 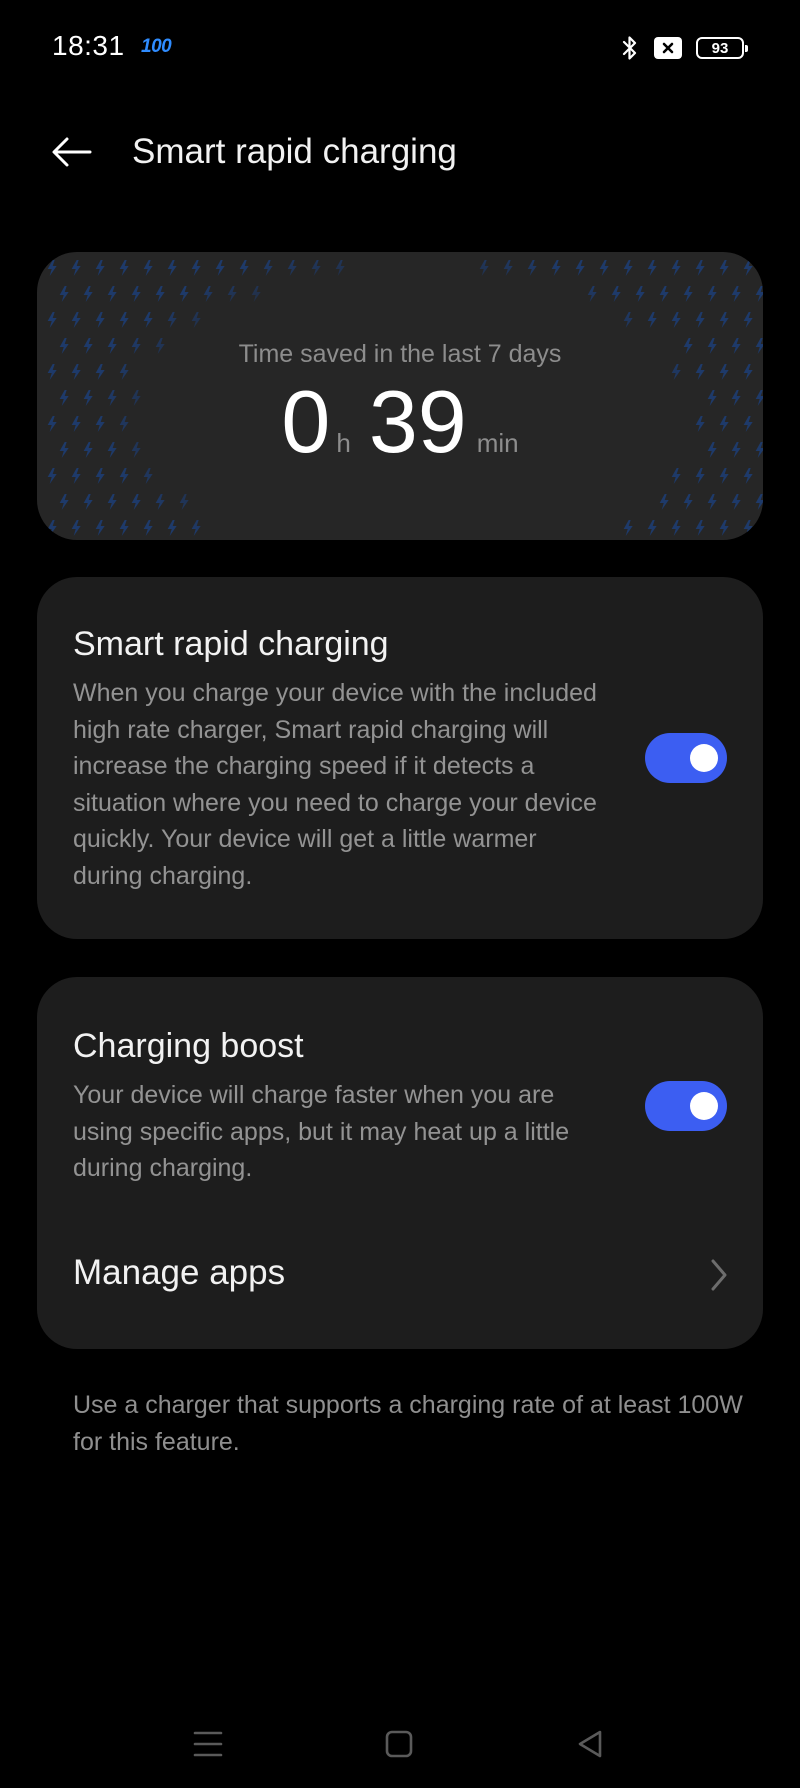 I want to click on system-navigation-bar, so click(x=400, y=1744).